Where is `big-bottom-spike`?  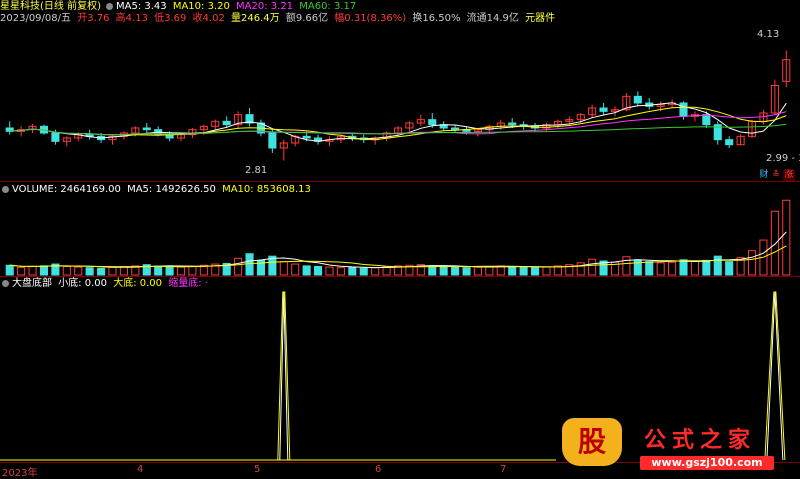 big-bottom-spike is located at coordinates (284, 376).